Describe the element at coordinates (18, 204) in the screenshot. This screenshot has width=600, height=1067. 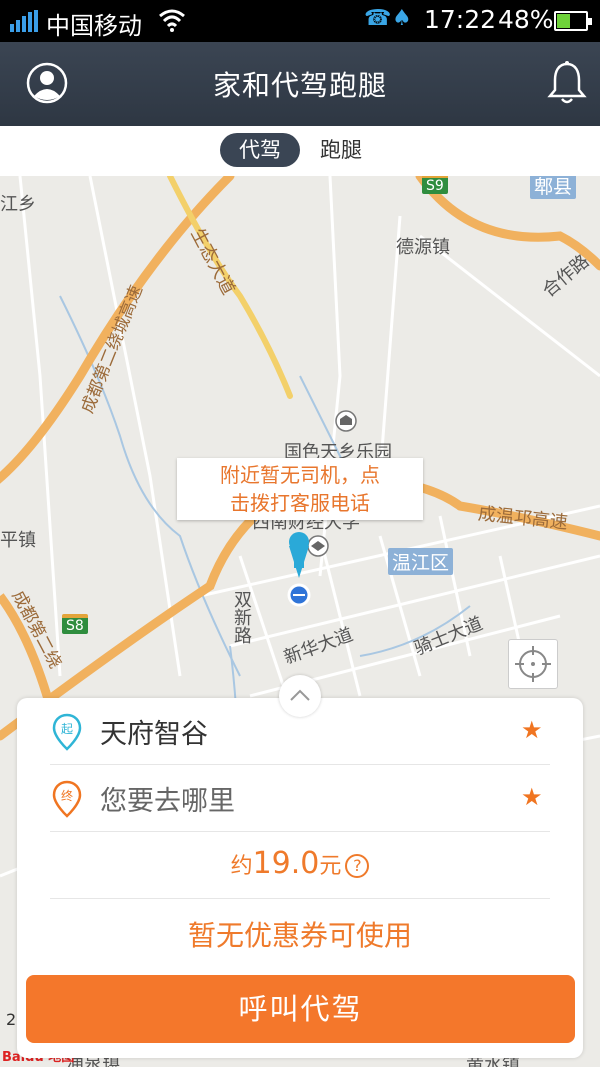
I see `map-label-jiangxiang: 江乡` at that location.